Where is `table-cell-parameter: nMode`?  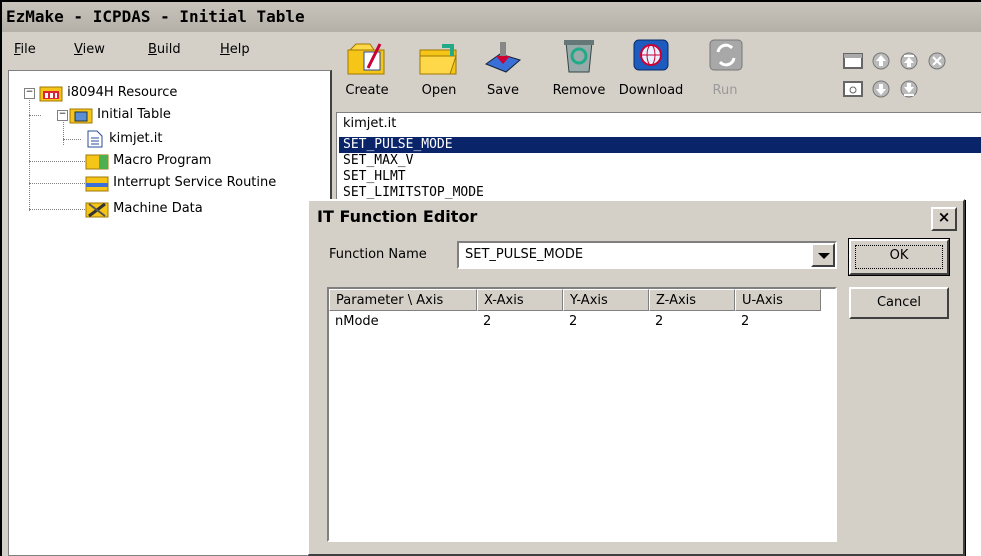
table-cell-parameter: nMode is located at coordinates (354, 322).